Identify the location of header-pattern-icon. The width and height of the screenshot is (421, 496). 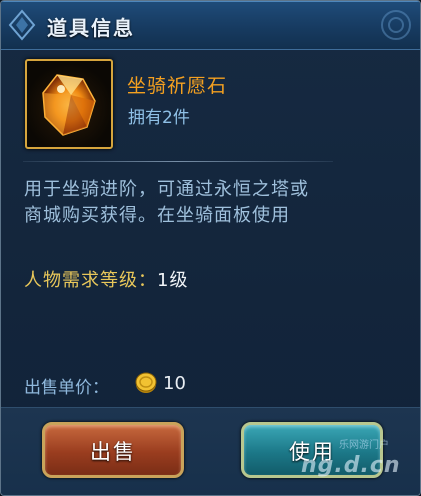
(396, 25).